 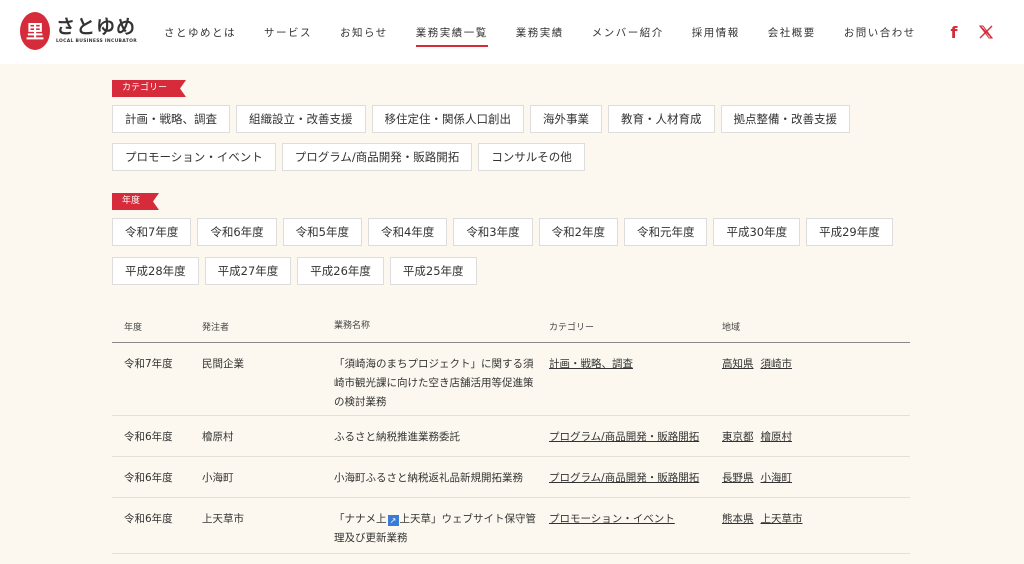 I want to click on cell-name-part-1: 「ナナメ上, so click(x=360, y=519).